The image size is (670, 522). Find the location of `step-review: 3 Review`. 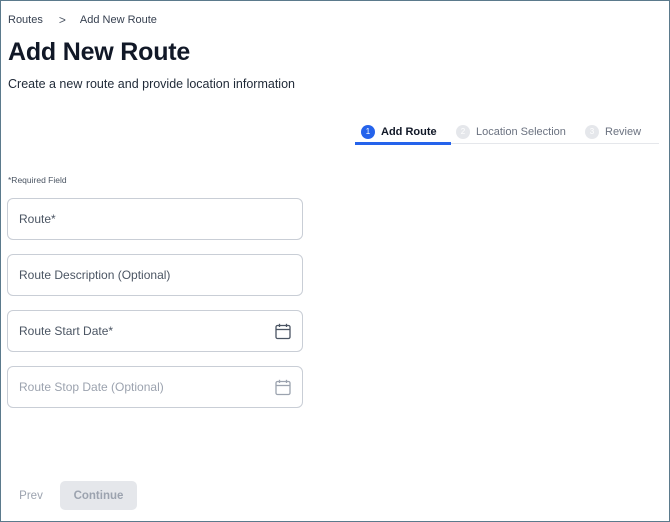

step-review: 3 Review is located at coordinates (613, 131).